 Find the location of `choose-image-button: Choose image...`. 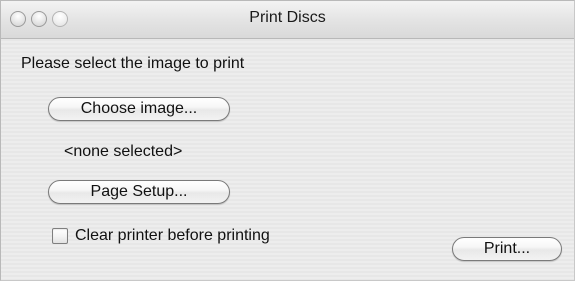

choose-image-button: Choose image... is located at coordinates (139, 109).